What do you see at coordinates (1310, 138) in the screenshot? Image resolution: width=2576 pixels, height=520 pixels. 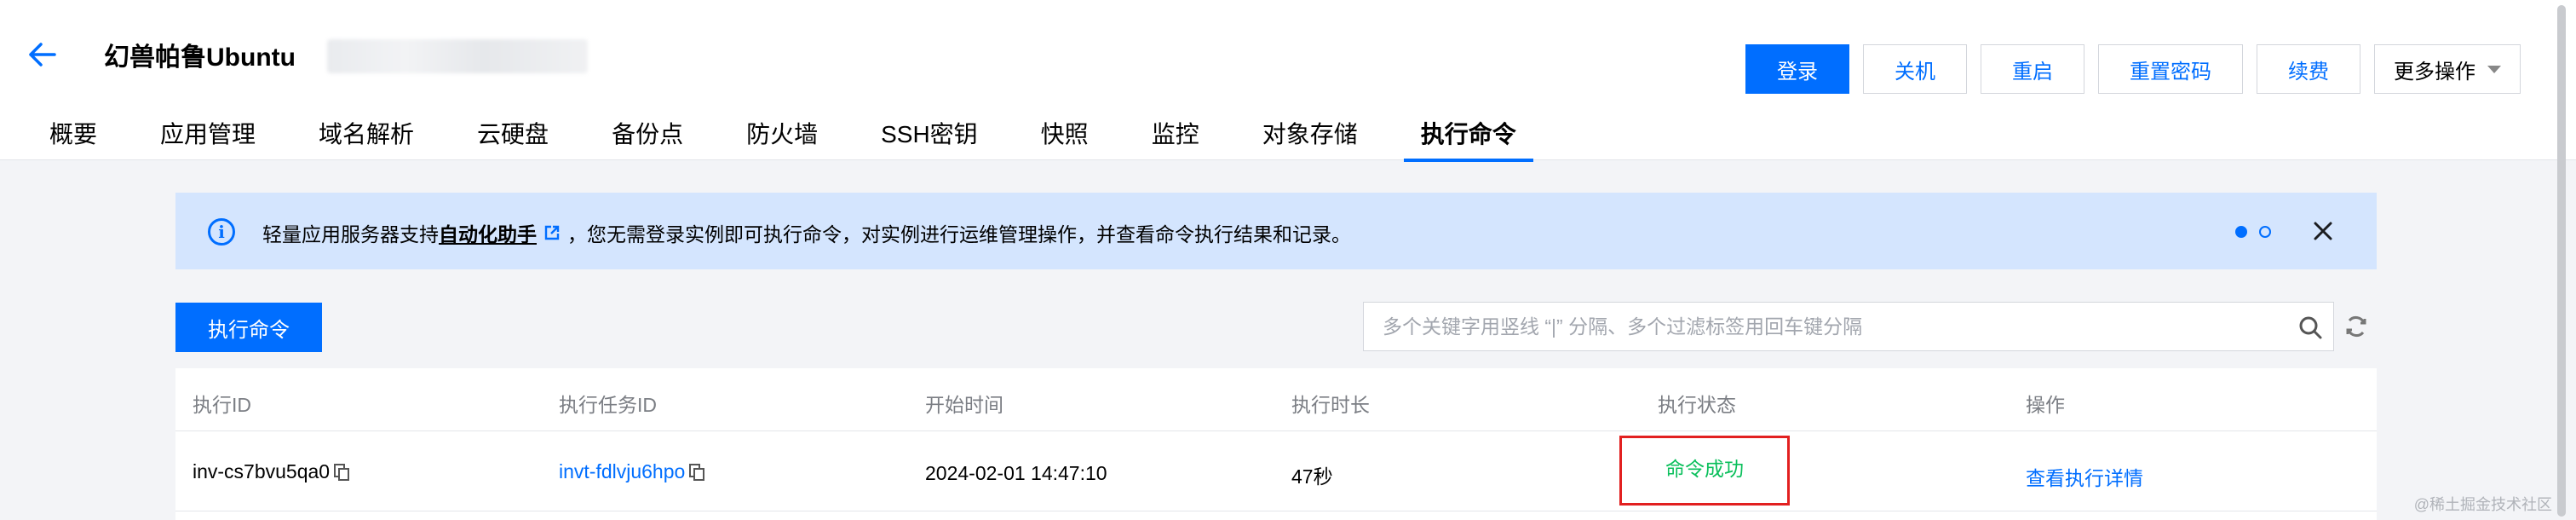 I see `tab-object-storage: 对象存储` at bounding box center [1310, 138].